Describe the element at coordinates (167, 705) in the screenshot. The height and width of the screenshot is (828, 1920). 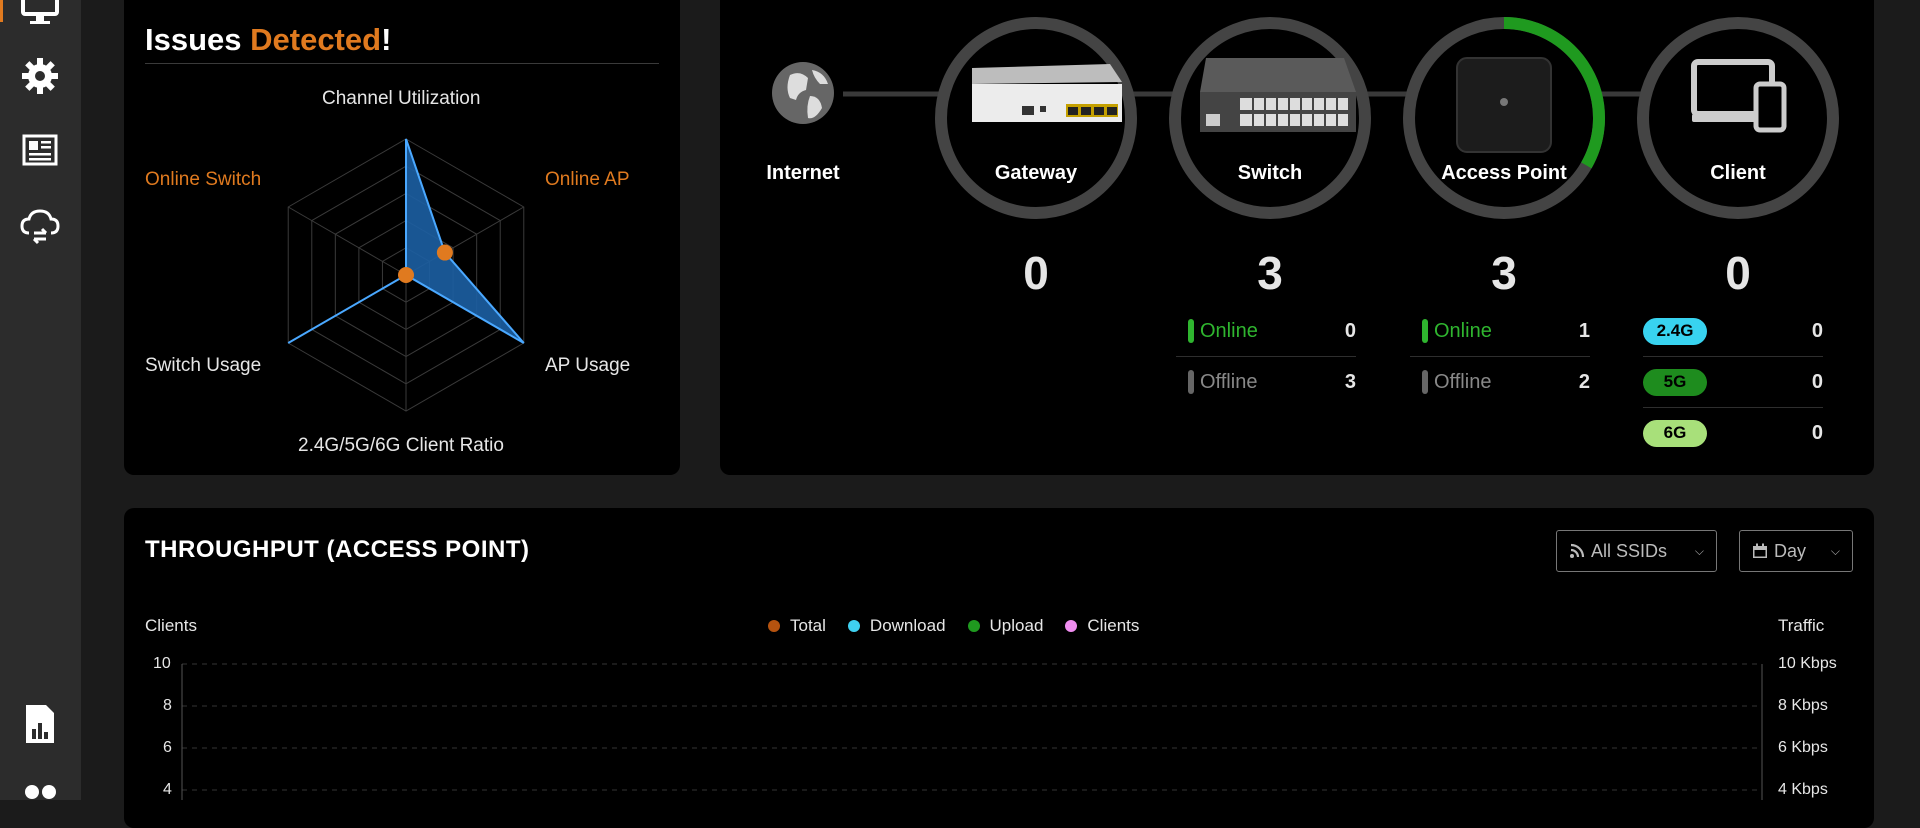
I see `left-tick: 8` at that location.